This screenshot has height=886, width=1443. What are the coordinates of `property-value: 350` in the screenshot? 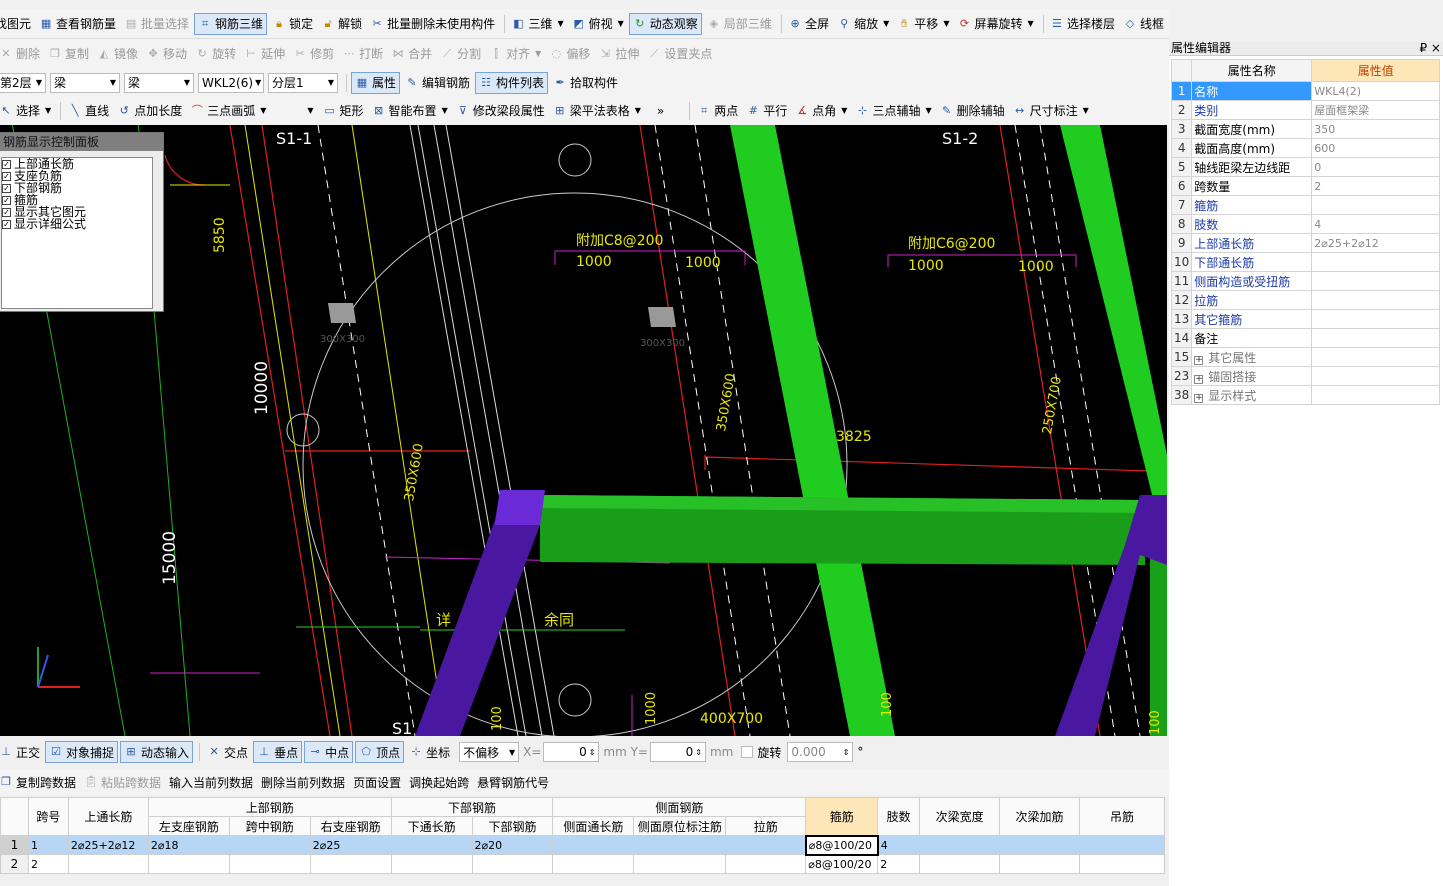 It's located at (1376, 129).